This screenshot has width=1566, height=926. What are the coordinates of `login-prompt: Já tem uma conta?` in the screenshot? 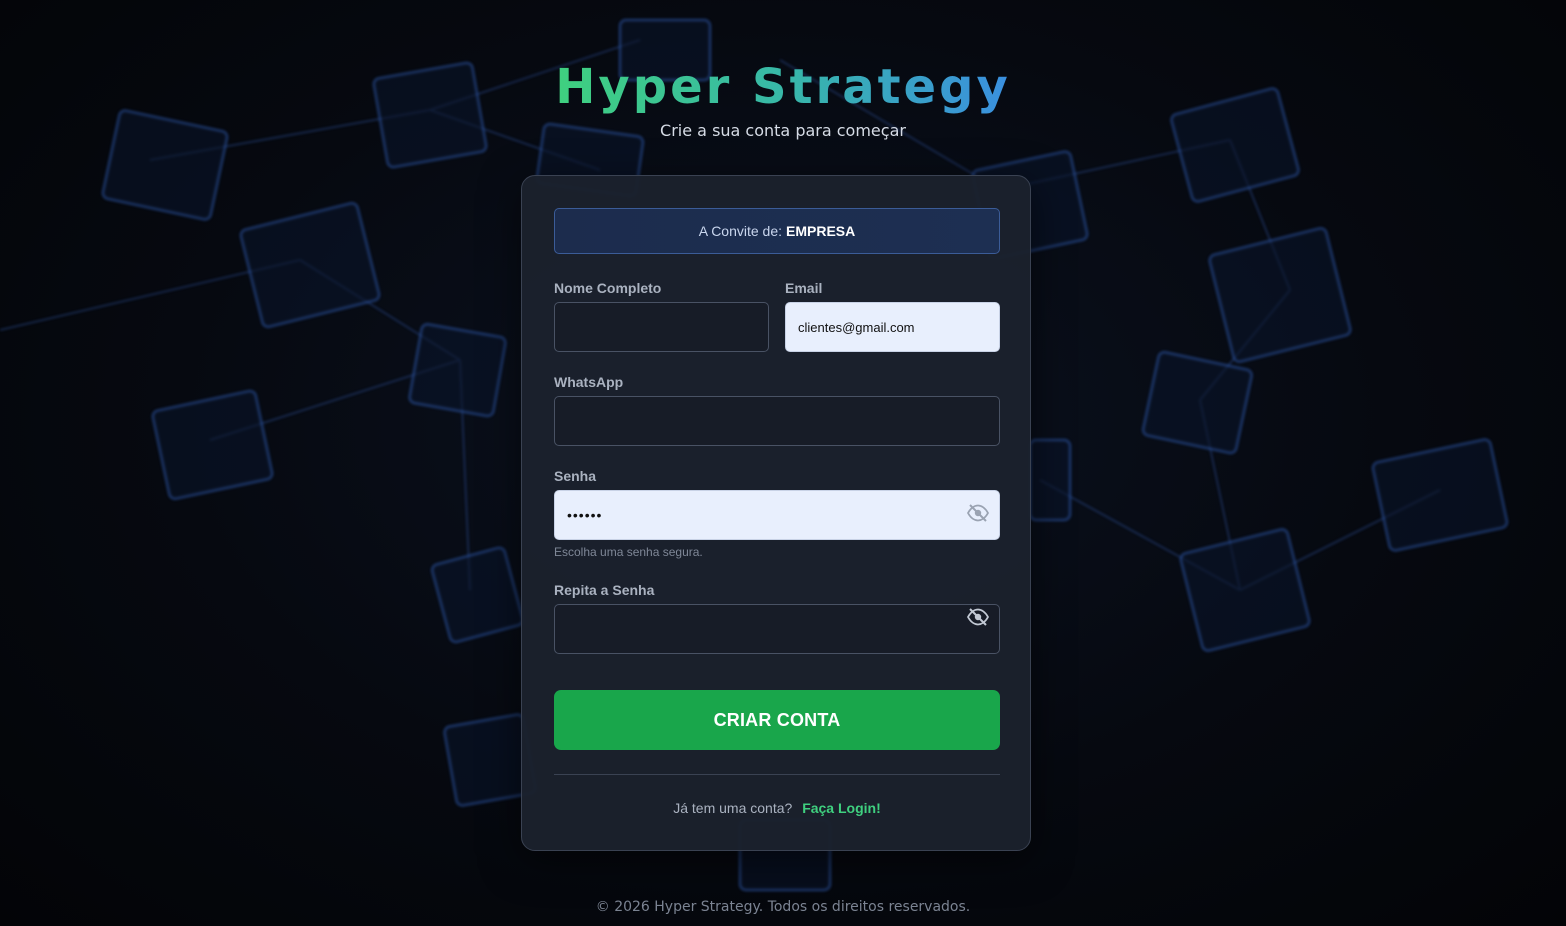 It's located at (733, 808).